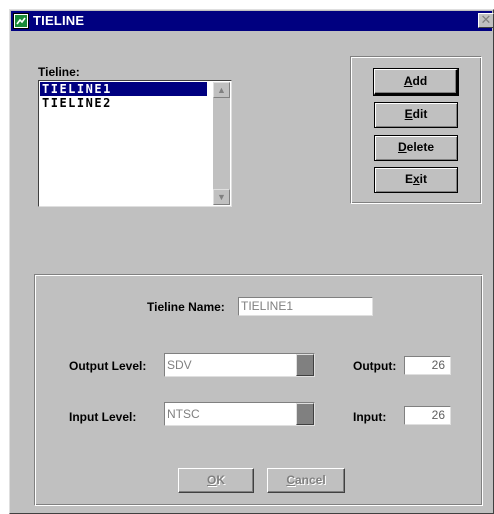 This screenshot has width=494, height=514. What do you see at coordinates (427, 365) in the screenshot?
I see `output-number-field: 26` at bounding box center [427, 365].